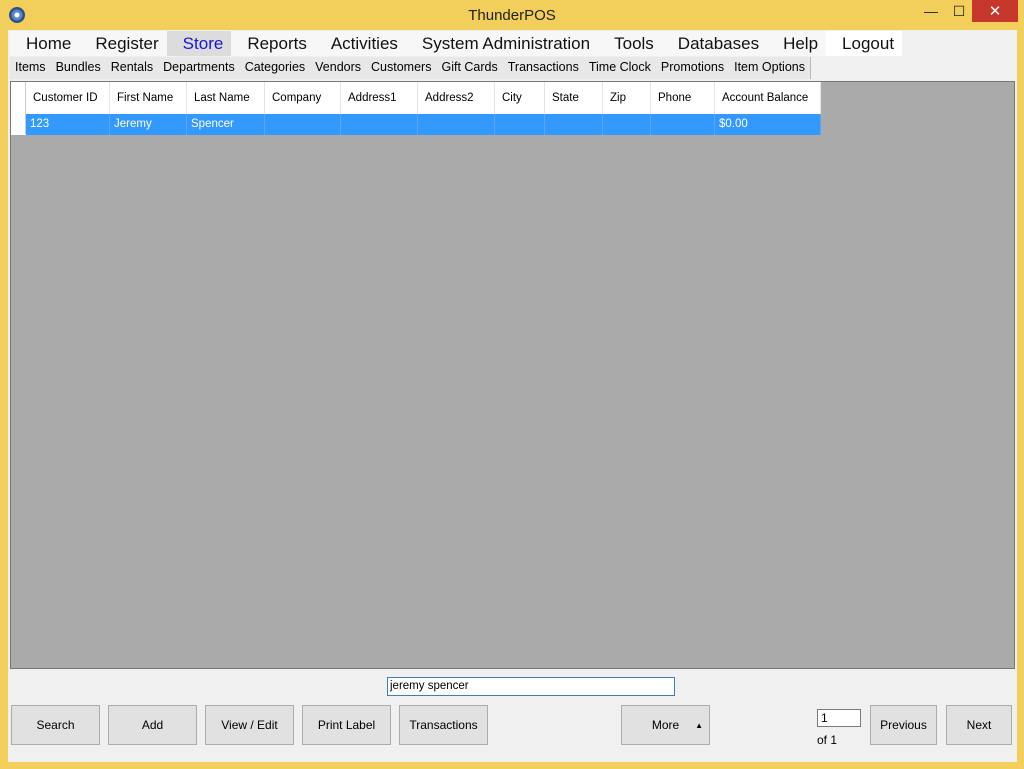 Image resolution: width=1024 pixels, height=769 pixels. I want to click on cell-account-balance: $0.00, so click(767, 124).